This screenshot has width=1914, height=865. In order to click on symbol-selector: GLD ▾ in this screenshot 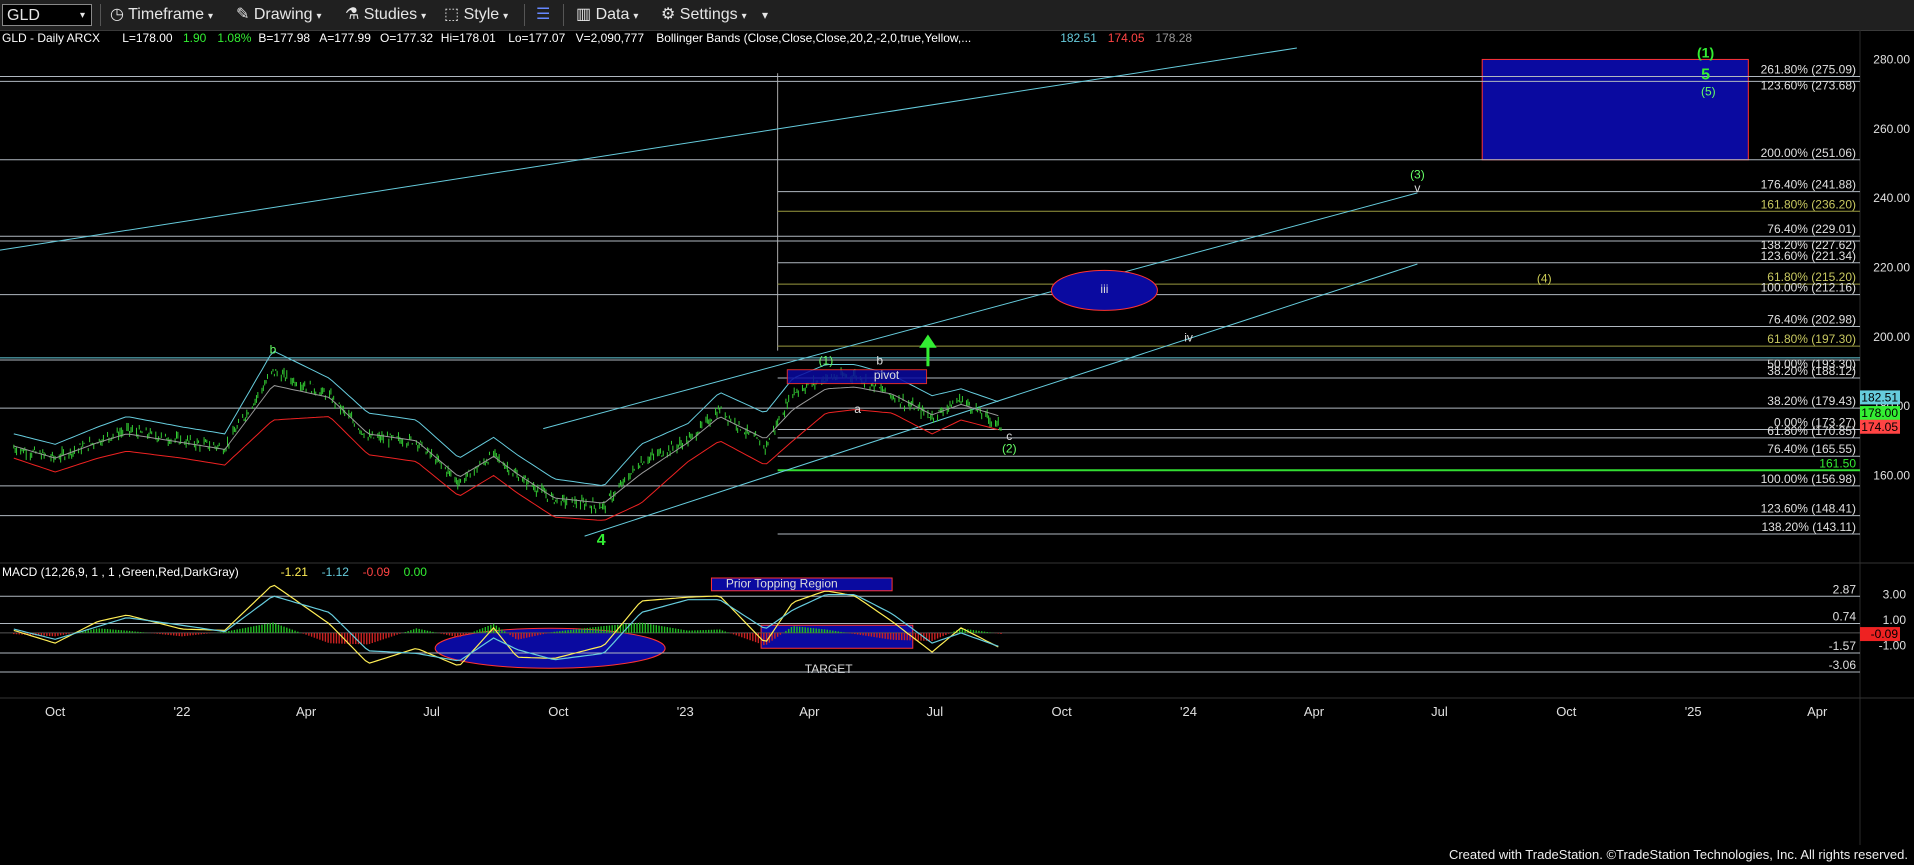, I will do `click(47, 15)`.